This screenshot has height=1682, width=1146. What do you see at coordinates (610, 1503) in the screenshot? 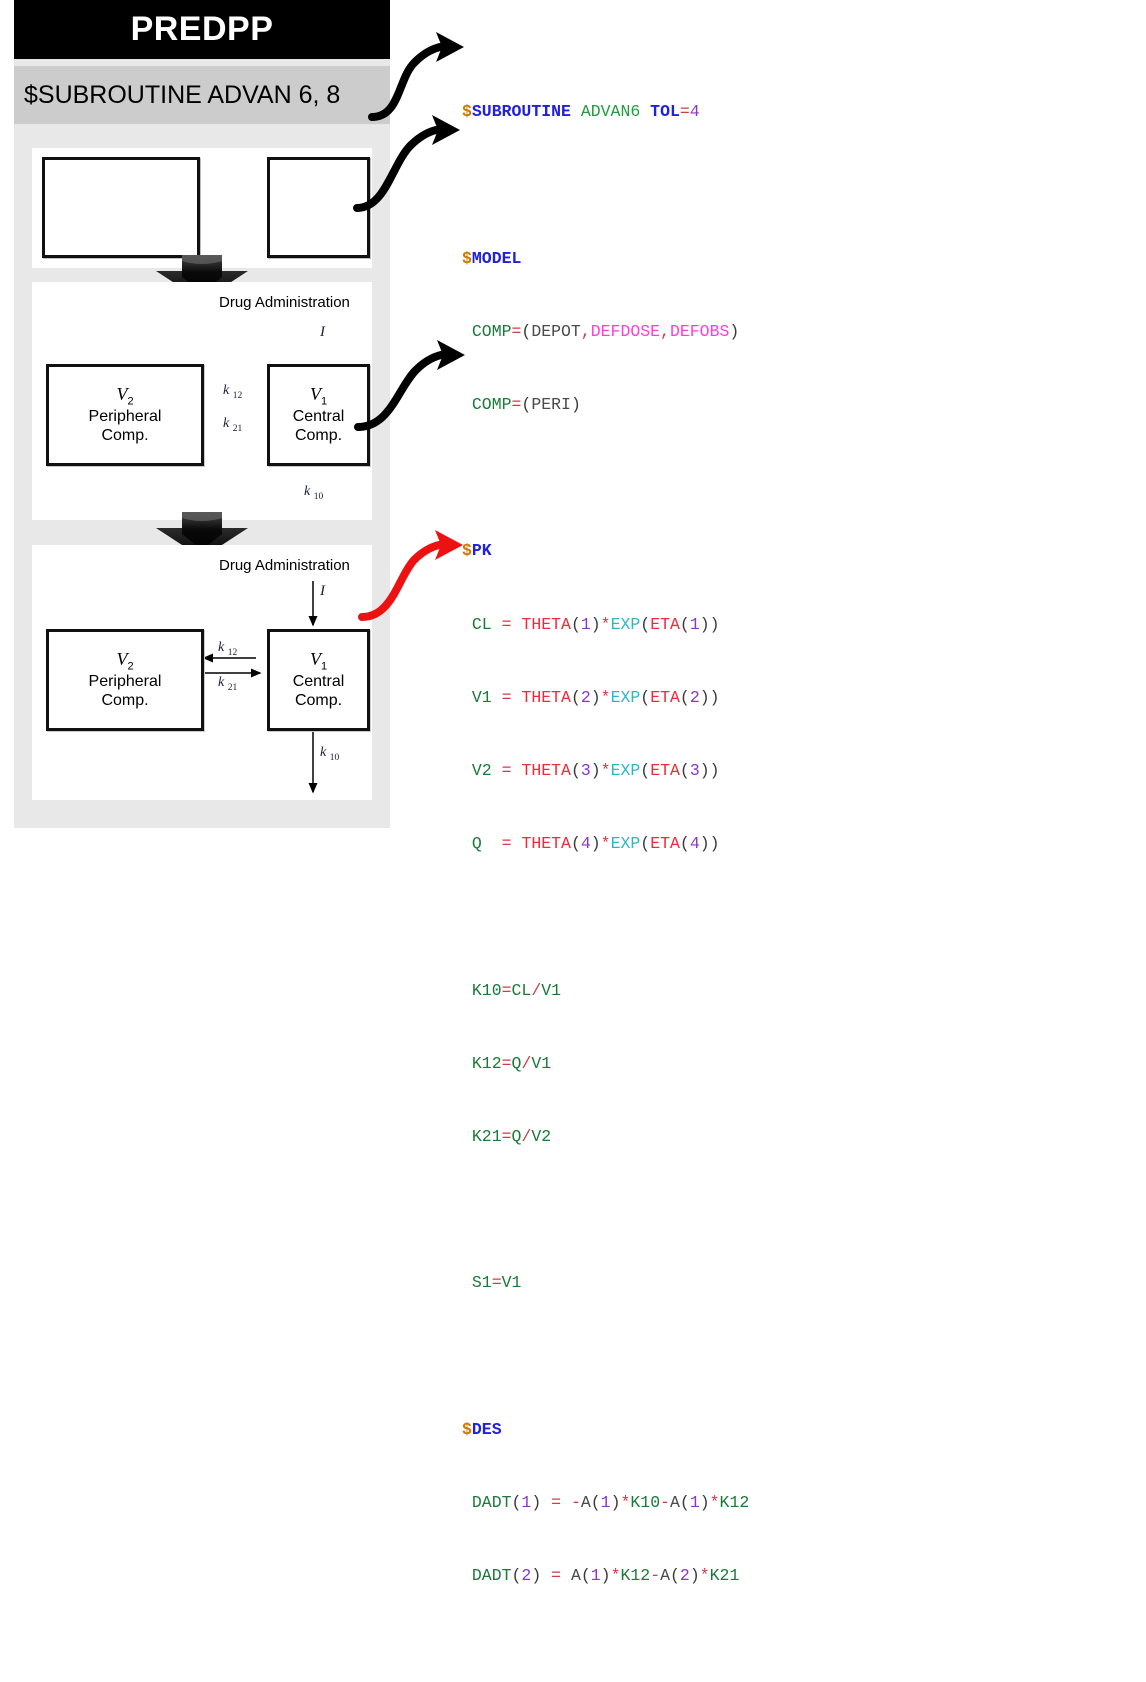
I see `code-line-dadt1: DADT(1) = -A(1)*K10-A(1)*K12` at bounding box center [610, 1503].